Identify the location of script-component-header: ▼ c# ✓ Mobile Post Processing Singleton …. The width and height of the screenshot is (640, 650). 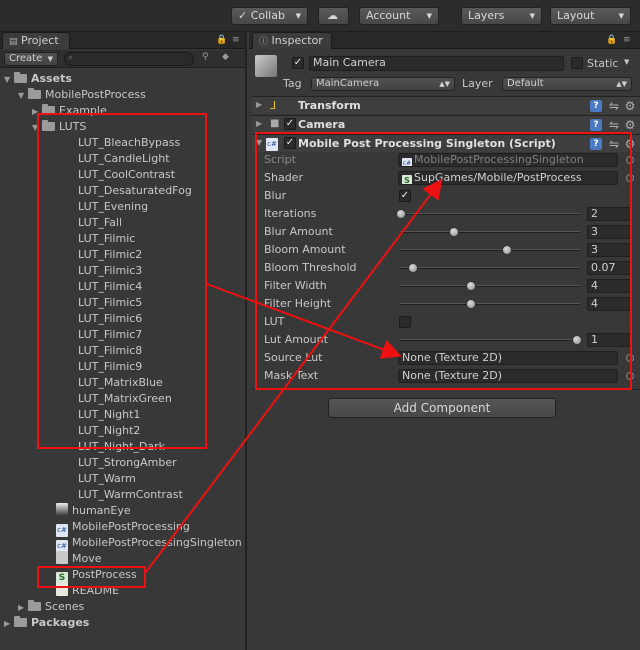
(446, 143).